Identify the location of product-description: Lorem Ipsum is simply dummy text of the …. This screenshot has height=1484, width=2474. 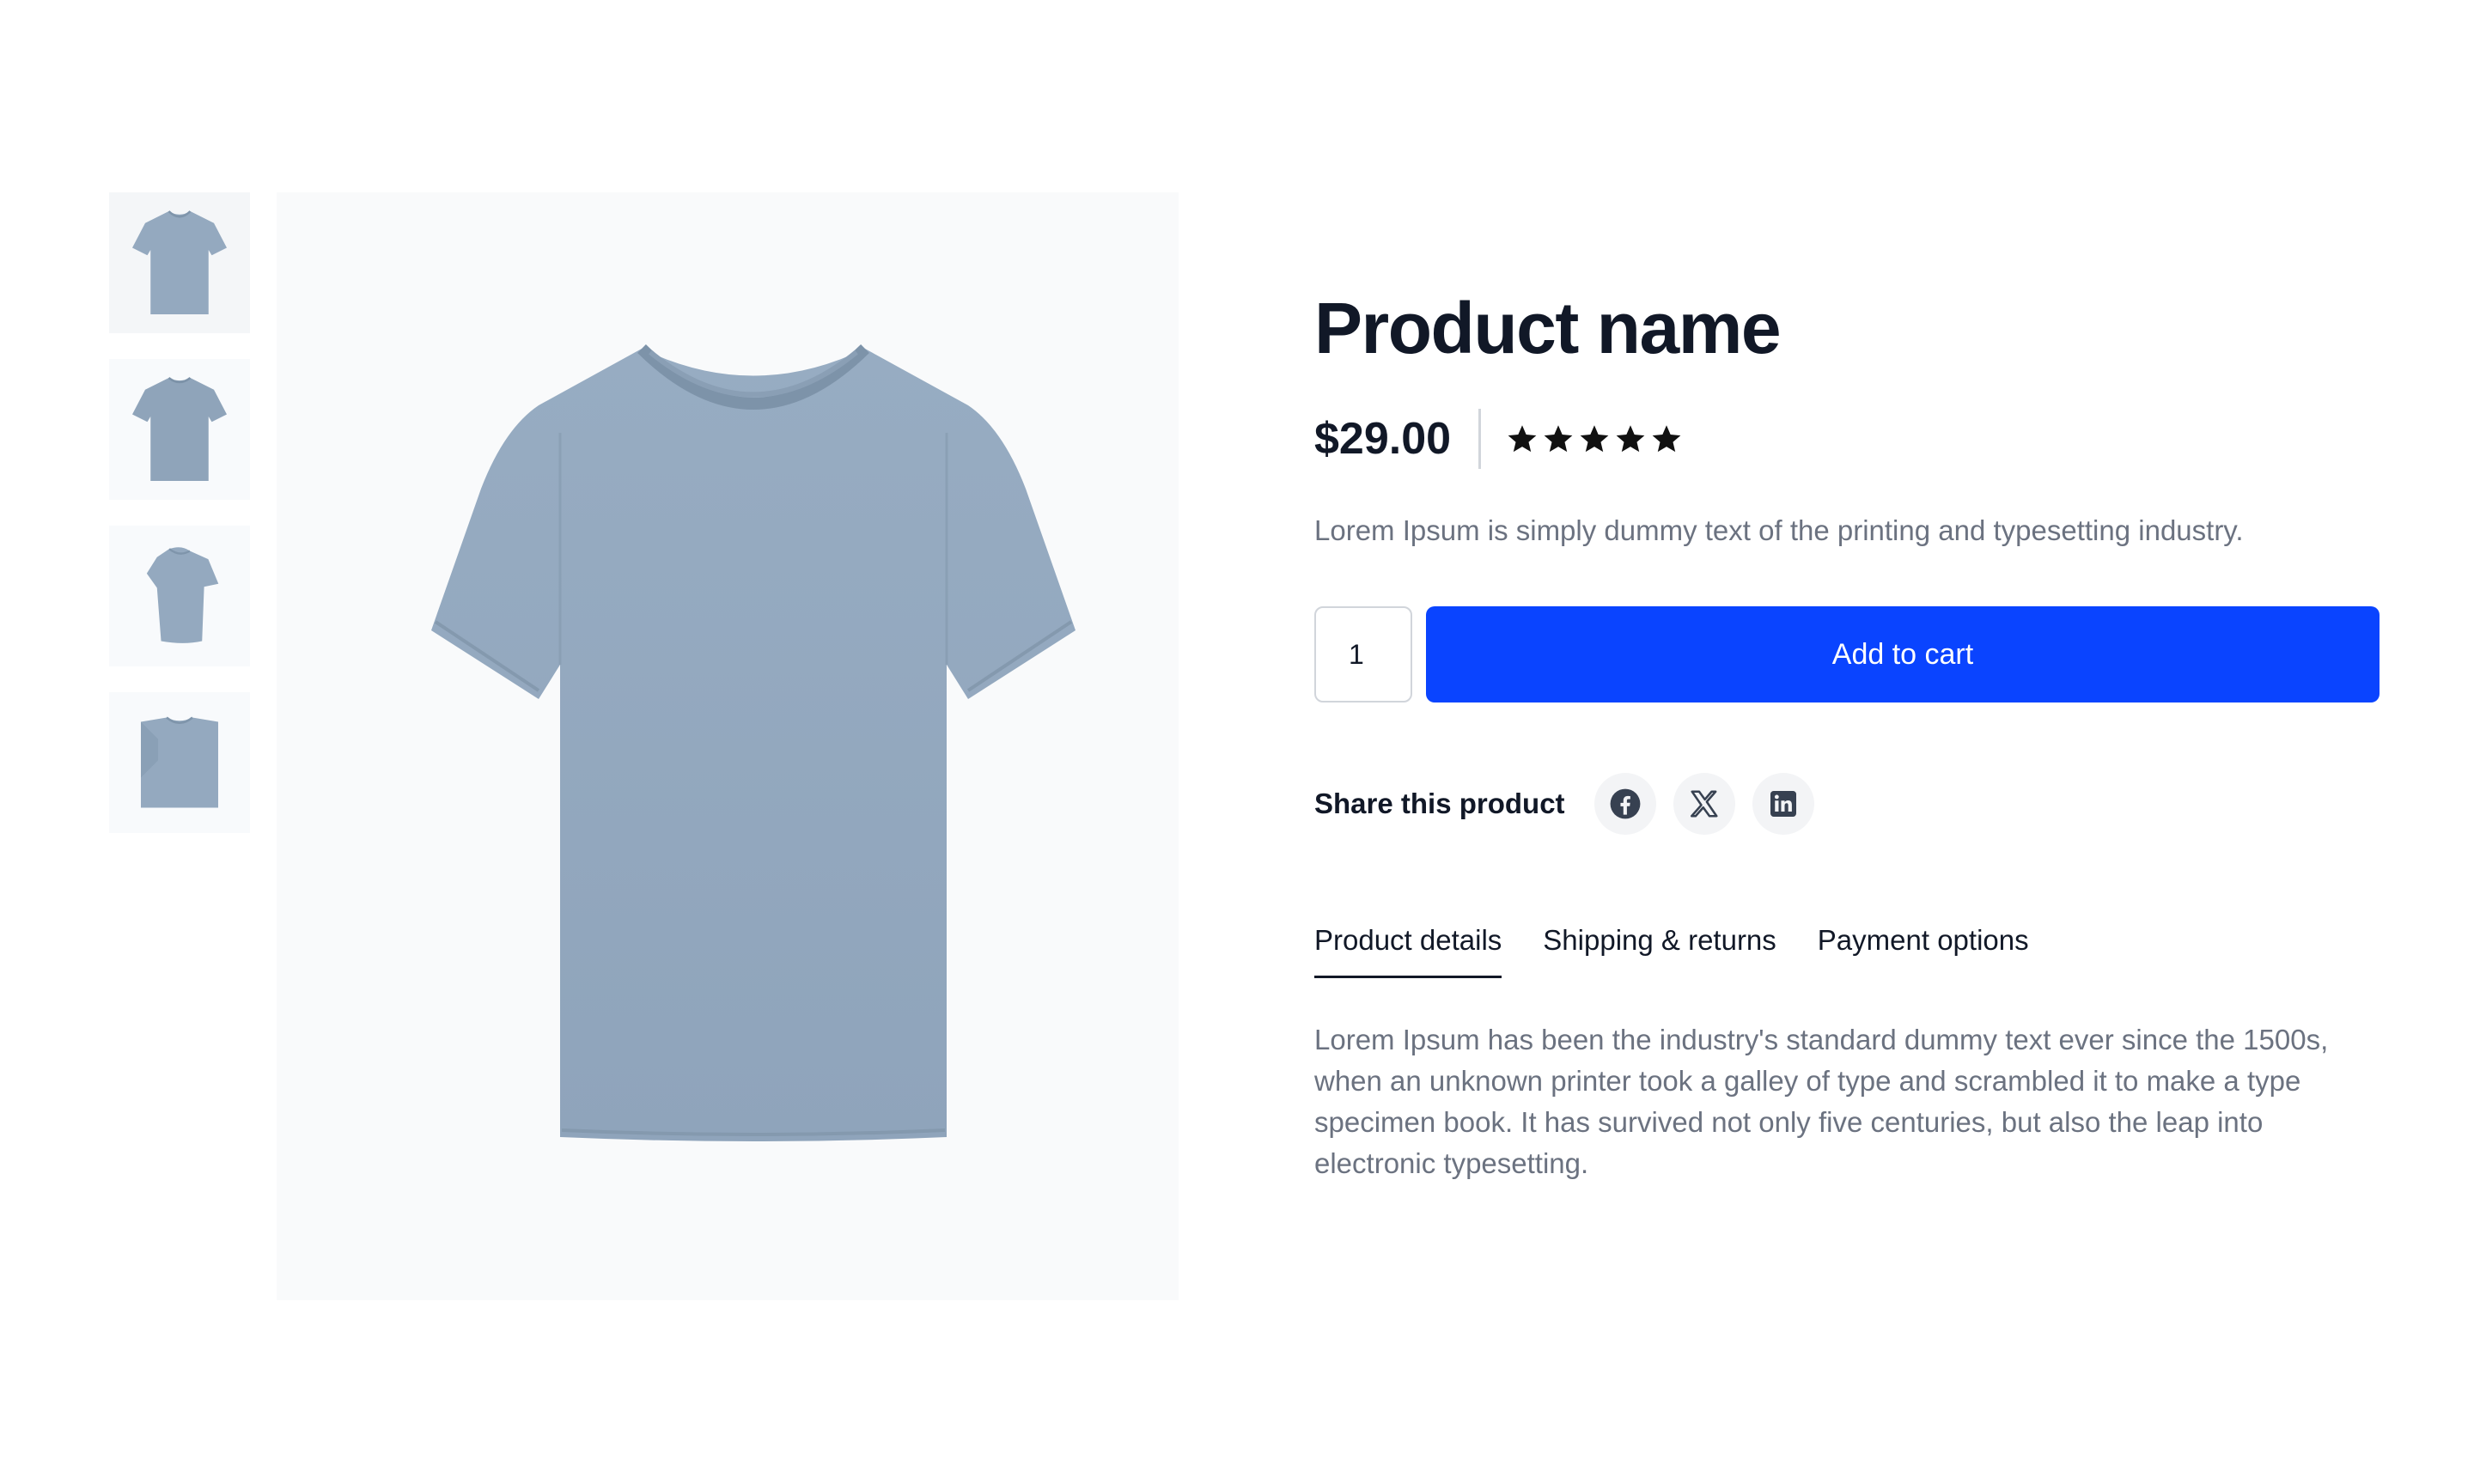
(1779, 530).